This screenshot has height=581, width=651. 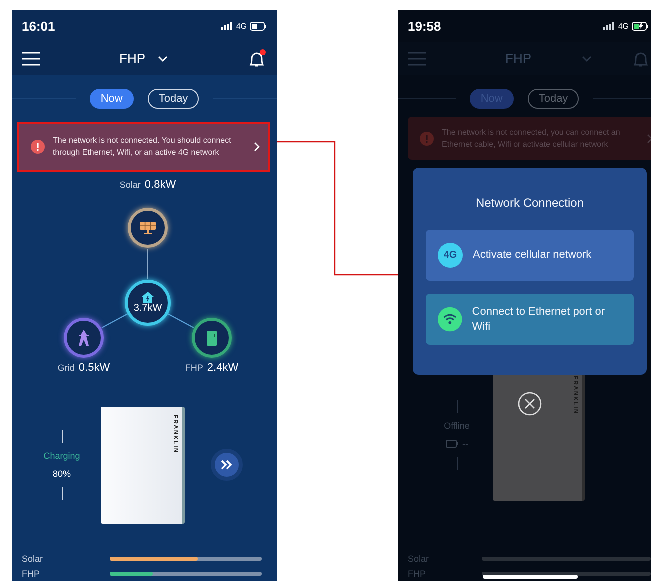 I want to click on power-value: 0.8kW, so click(x=160, y=185).